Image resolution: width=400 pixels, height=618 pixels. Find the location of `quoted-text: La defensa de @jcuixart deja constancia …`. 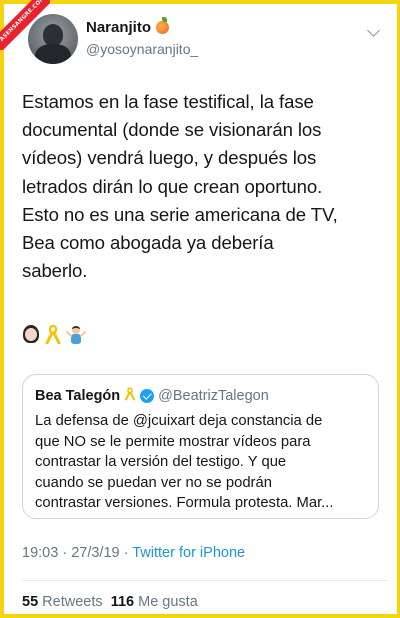

quoted-text: La defensa de @jcuixart deja constancia … is located at coordinates (184, 462).